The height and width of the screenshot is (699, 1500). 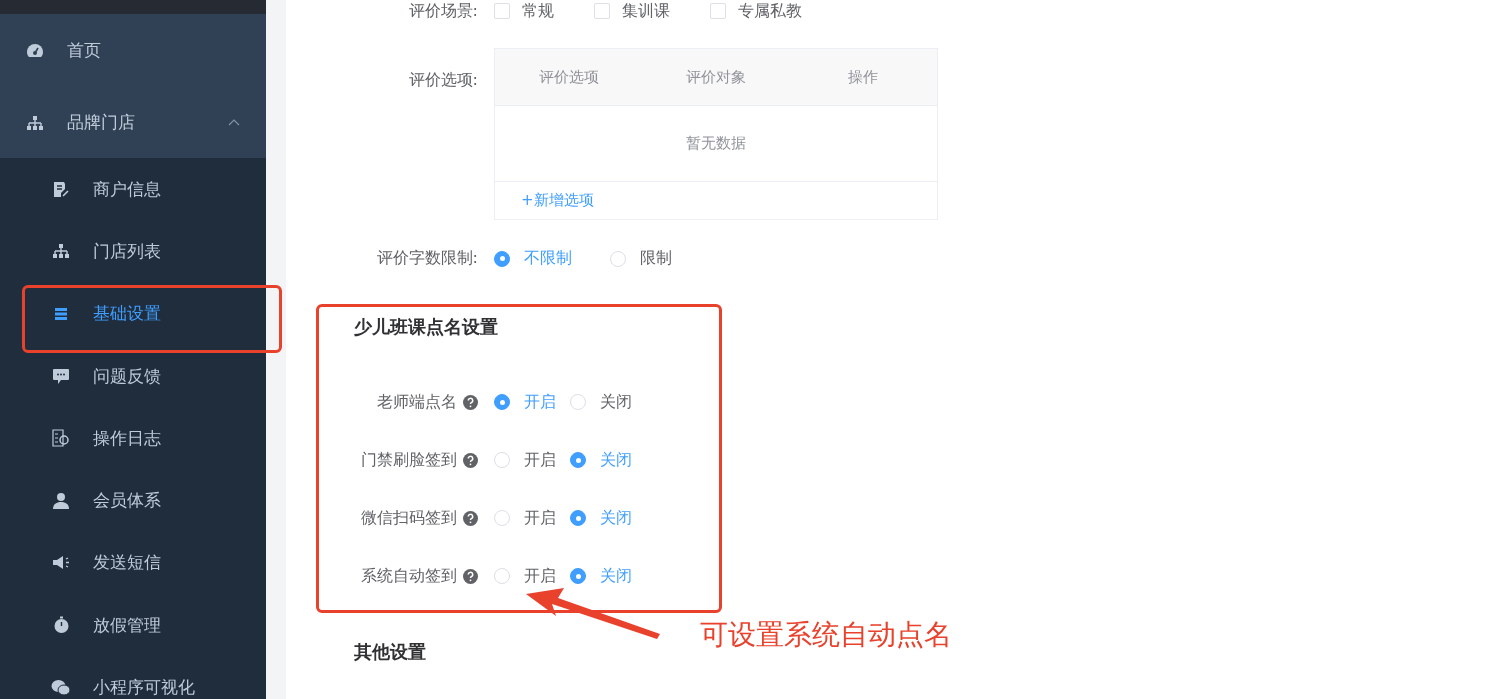 What do you see at coordinates (133, 376) in the screenshot?
I see `sidebar-item: 问题反馈` at bounding box center [133, 376].